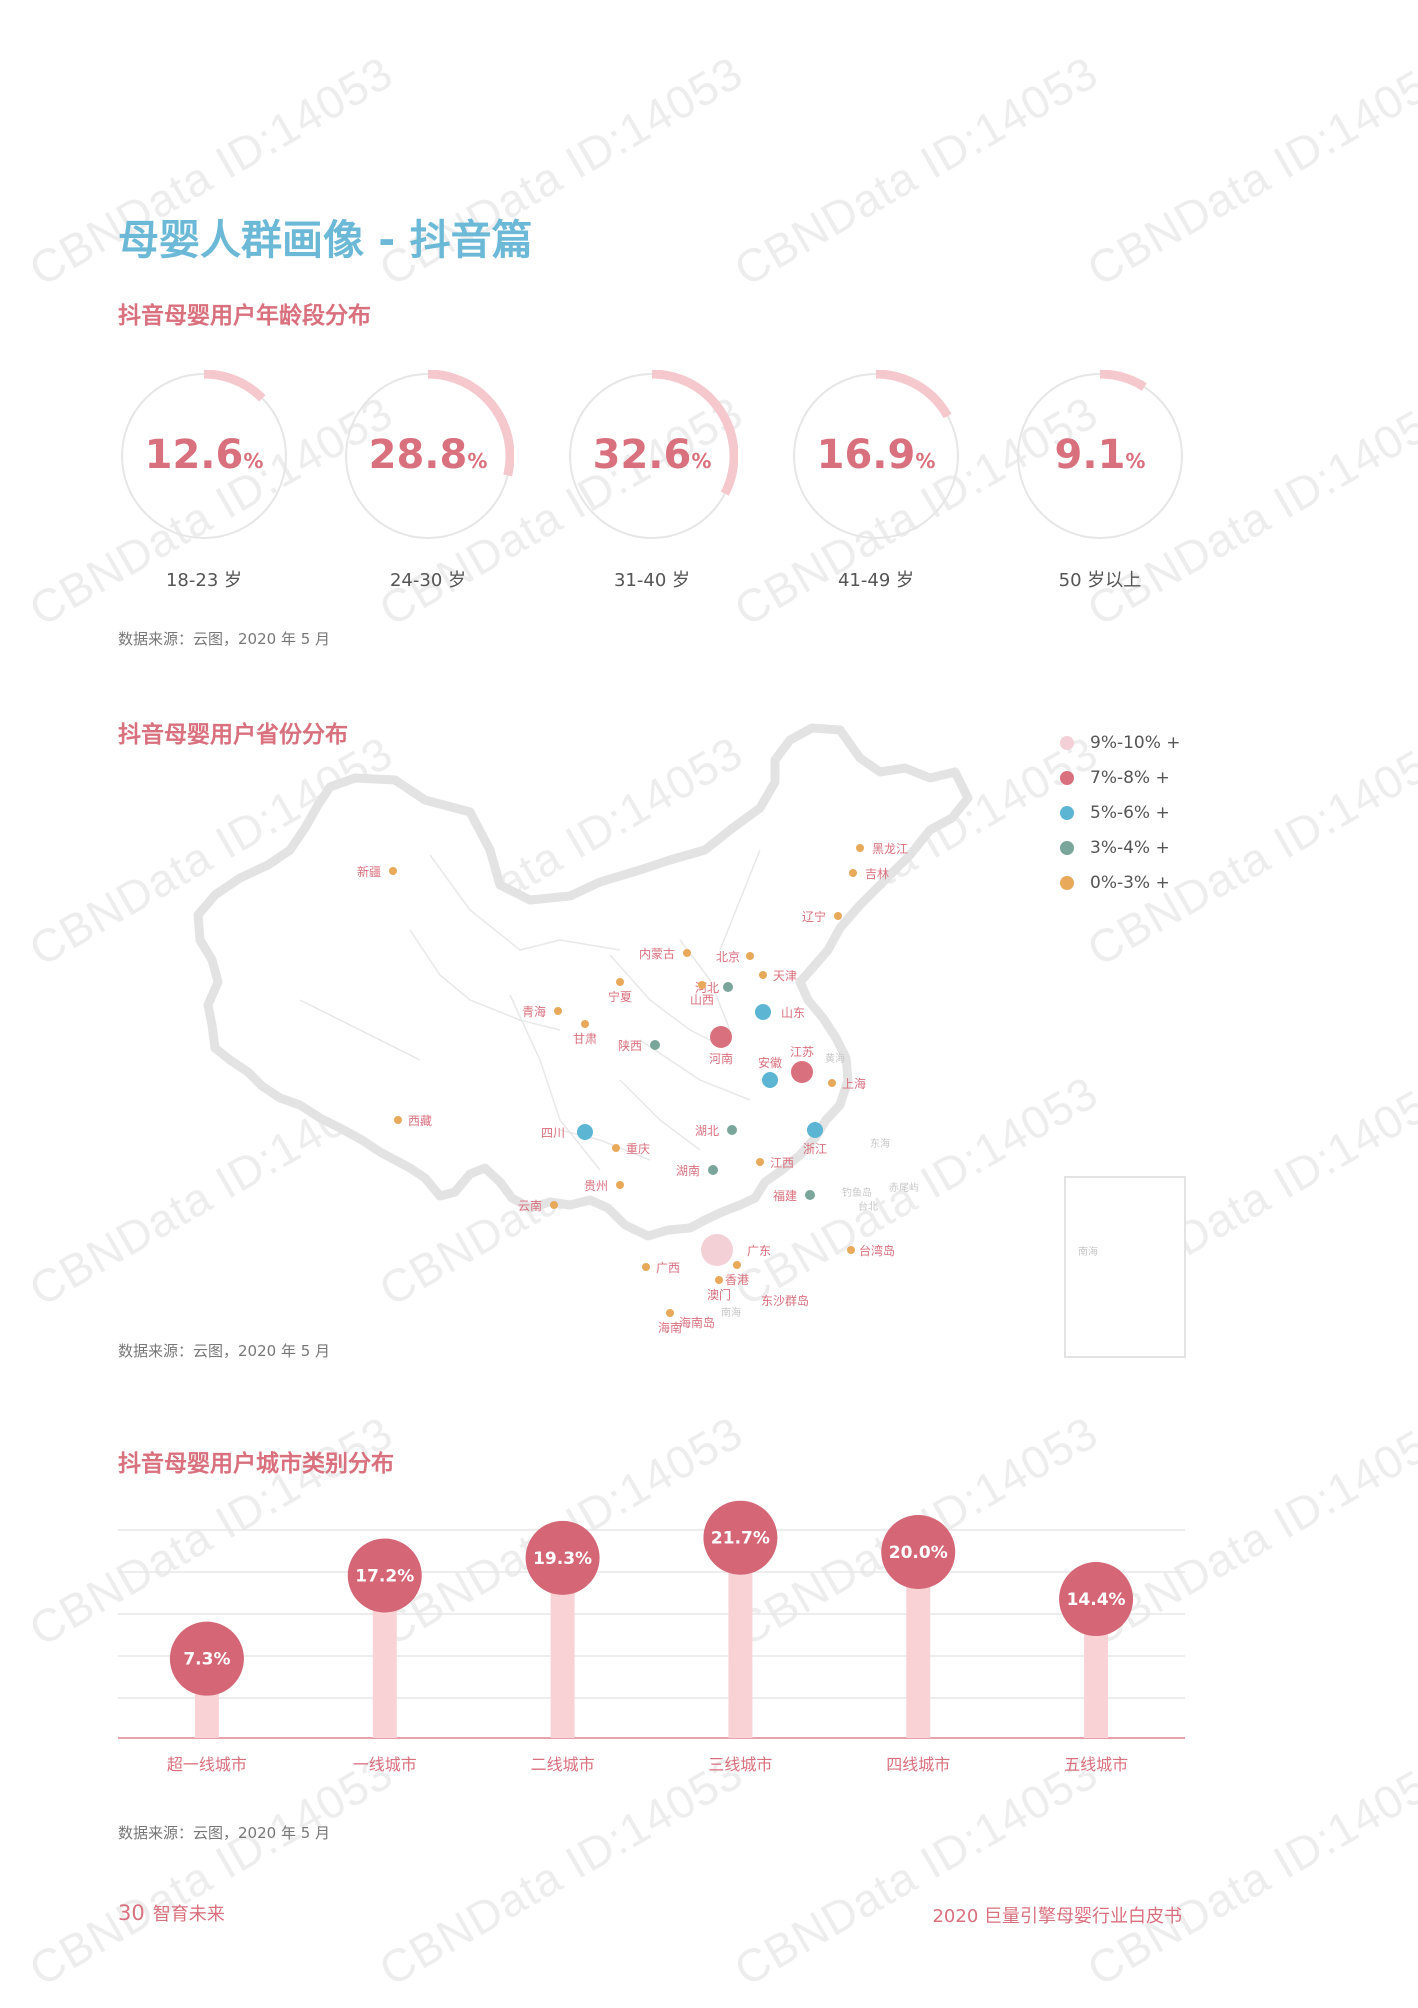  Describe the element at coordinates (918, 1764) in the screenshot. I see `category-label: 四线城市` at that location.